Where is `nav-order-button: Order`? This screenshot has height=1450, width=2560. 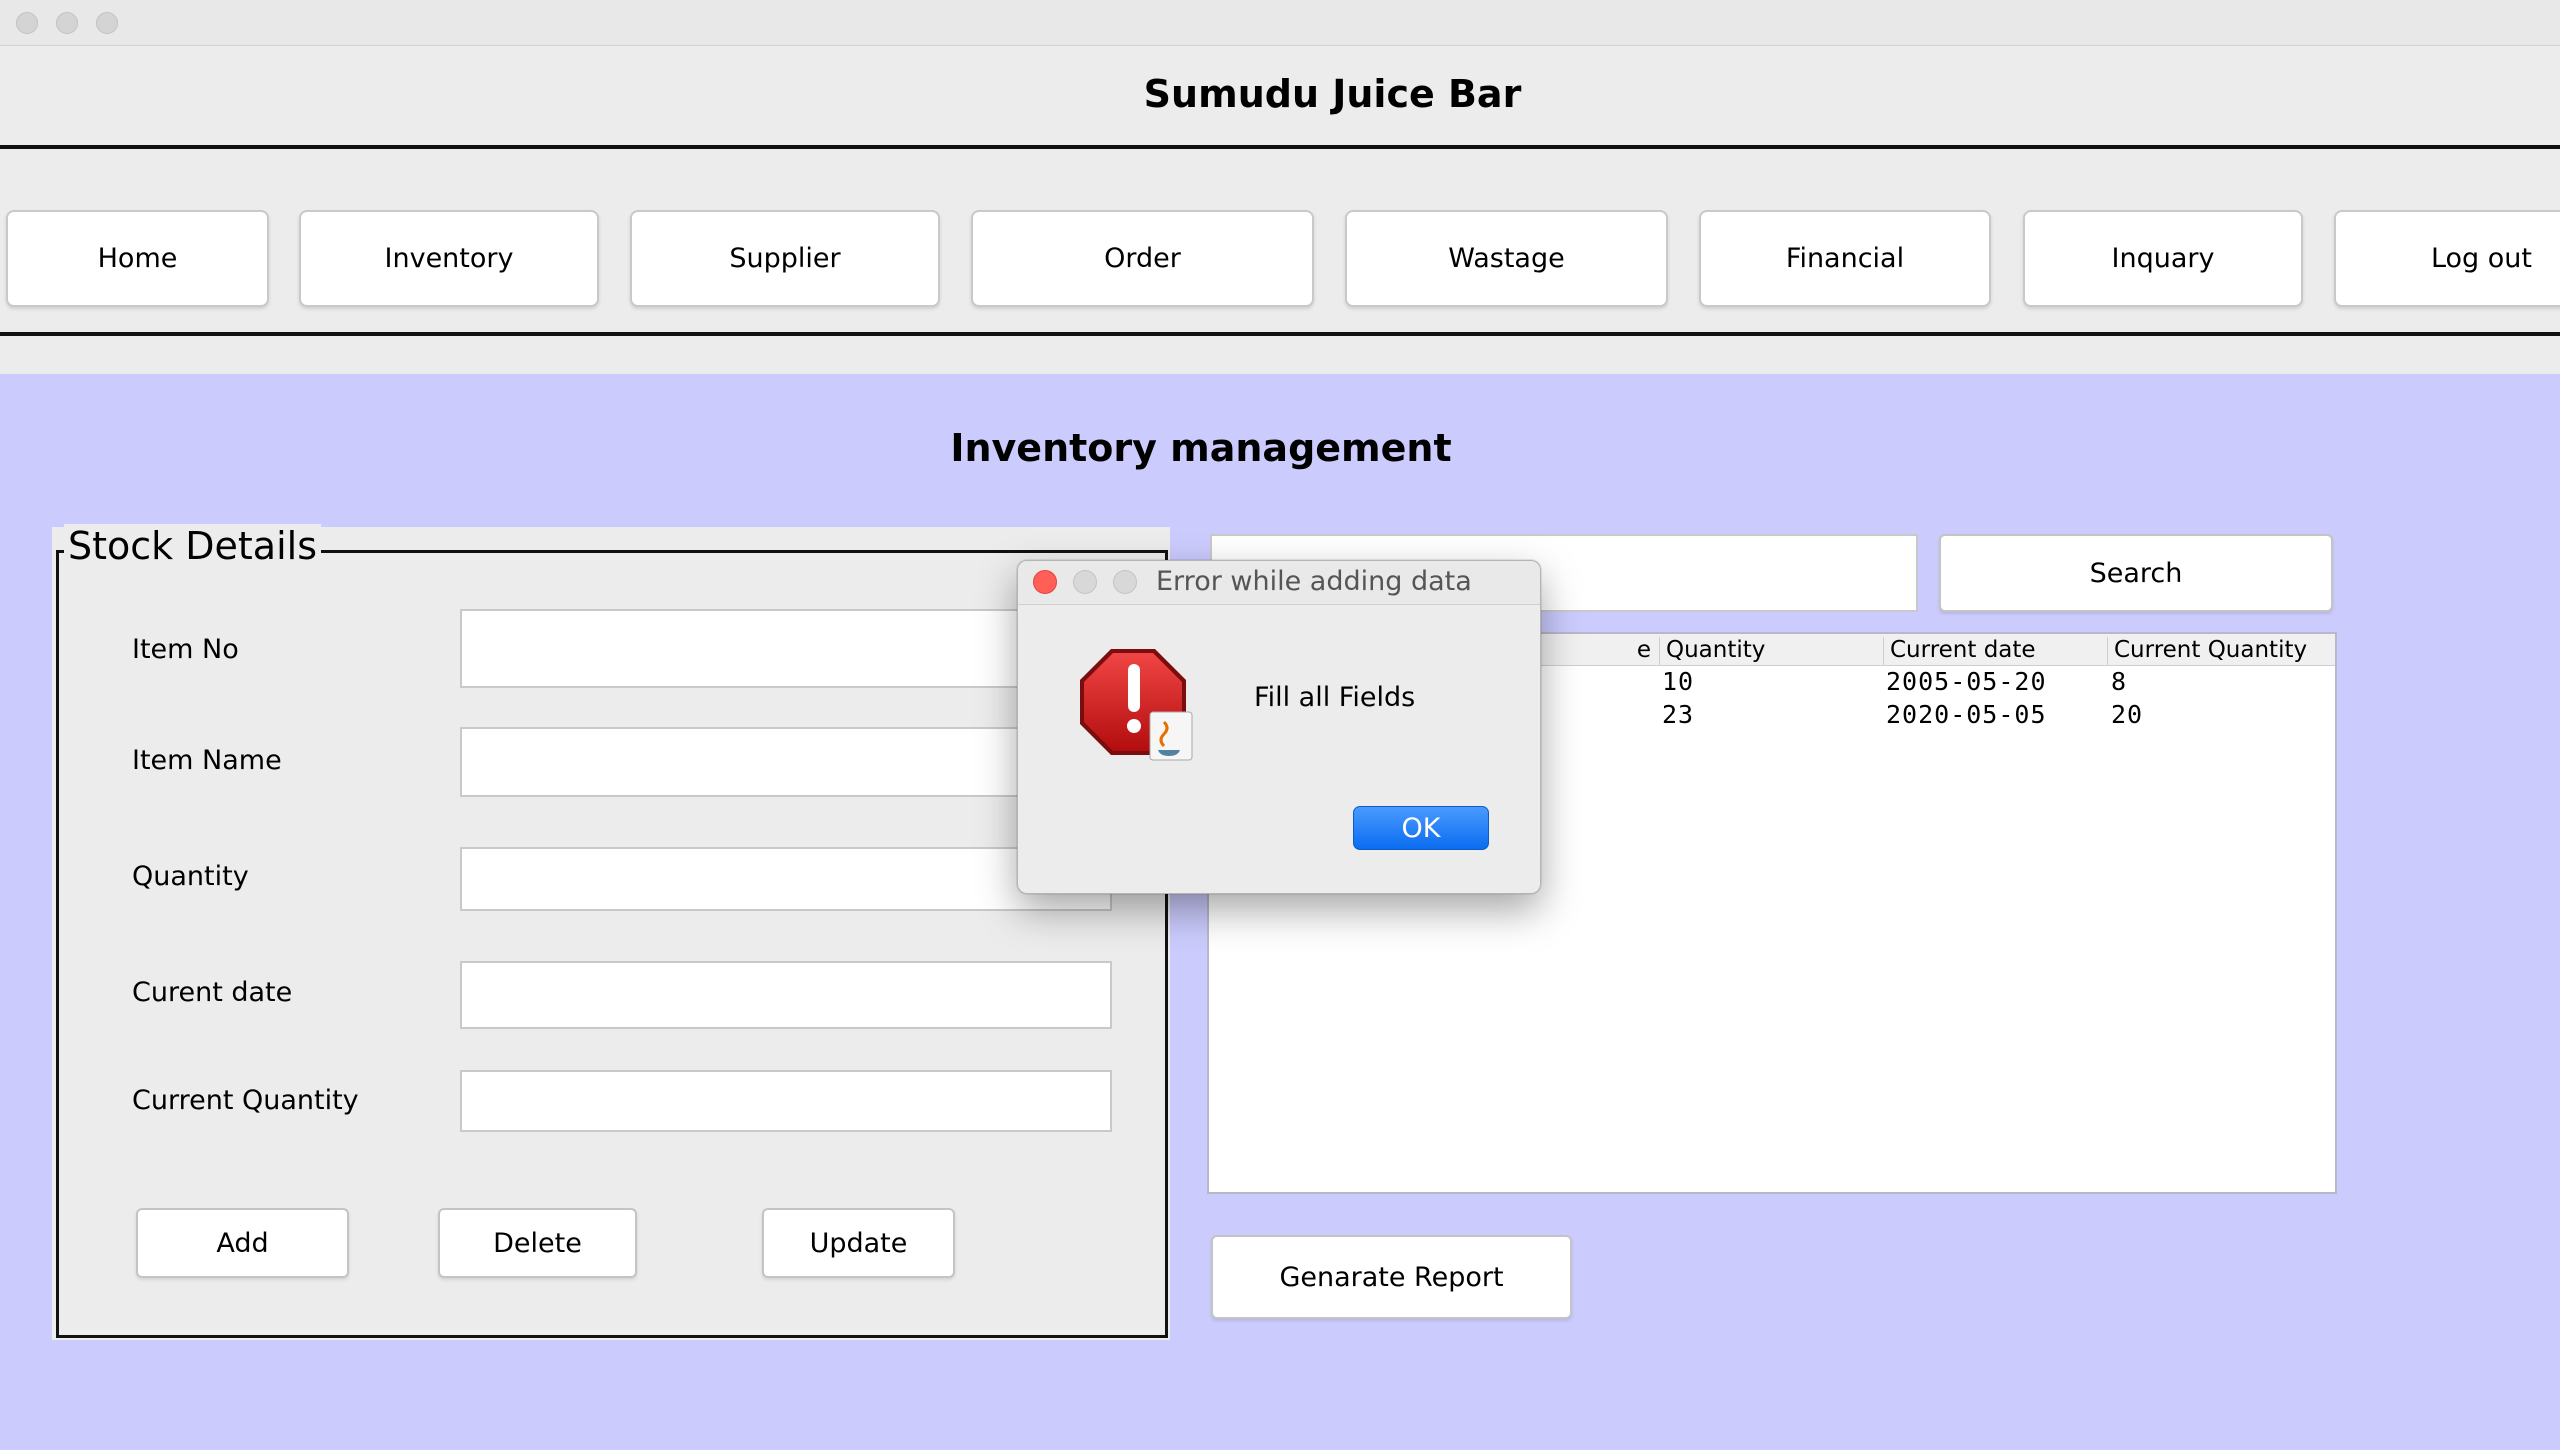
nav-order-button: Order is located at coordinates (1142, 258).